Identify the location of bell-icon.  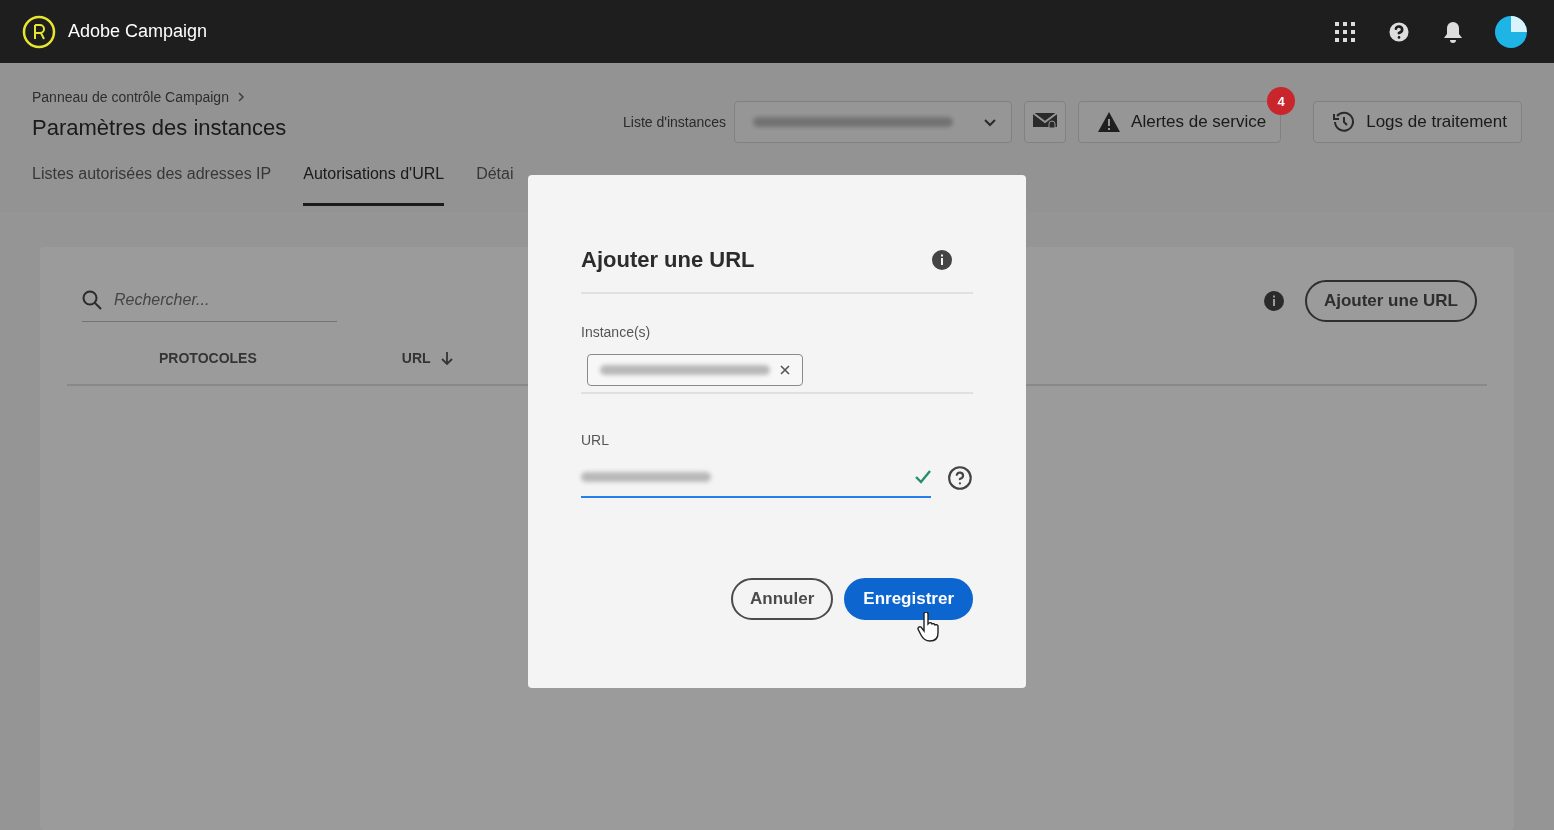
(1453, 31).